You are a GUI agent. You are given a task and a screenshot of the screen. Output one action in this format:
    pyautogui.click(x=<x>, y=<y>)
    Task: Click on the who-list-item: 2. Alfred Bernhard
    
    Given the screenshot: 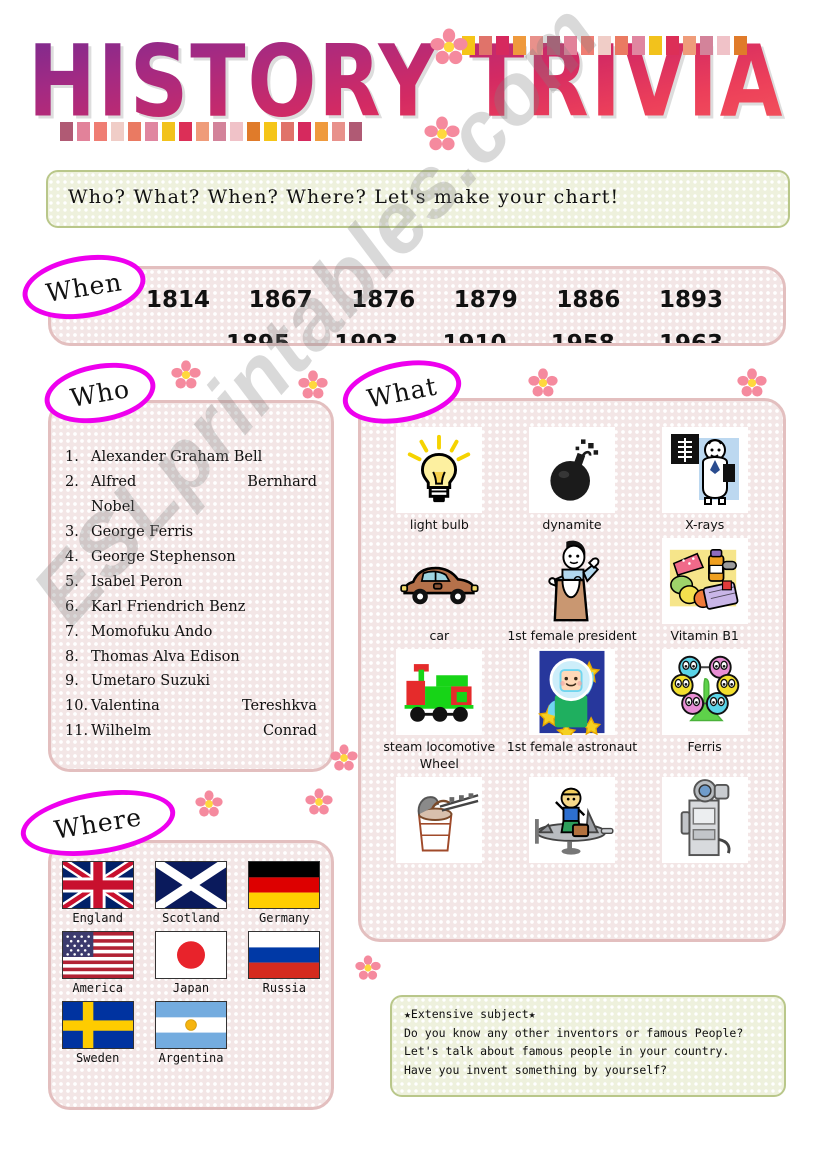 What is the action you would take?
    pyautogui.click(x=191, y=482)
    